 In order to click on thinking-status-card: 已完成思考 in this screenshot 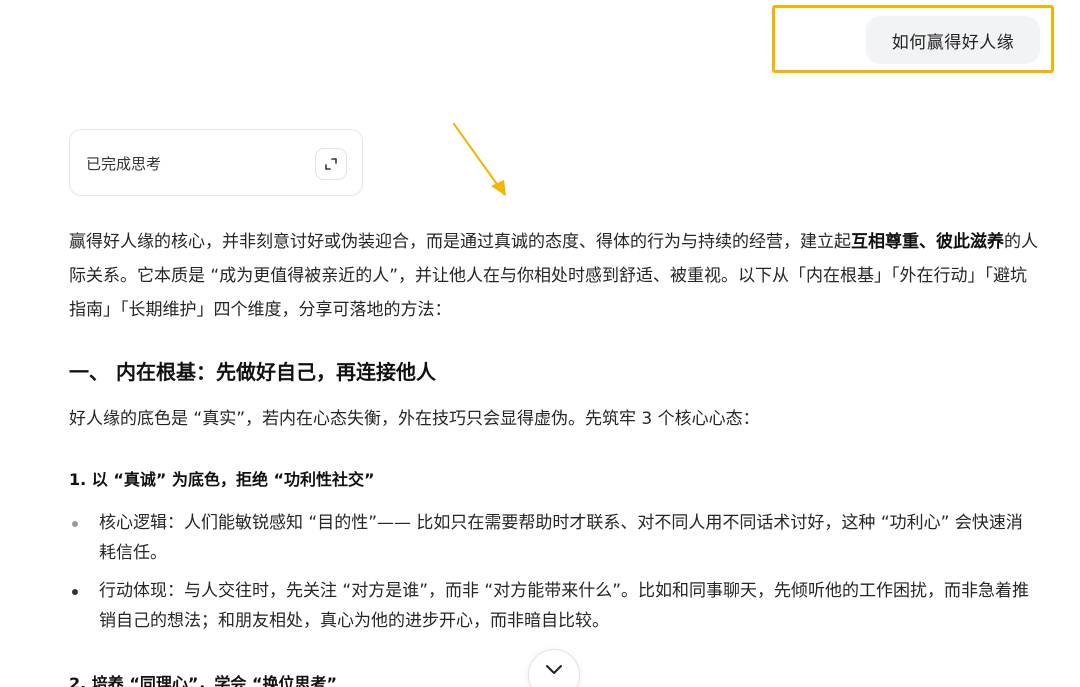, I will do `click(216, 162)`.